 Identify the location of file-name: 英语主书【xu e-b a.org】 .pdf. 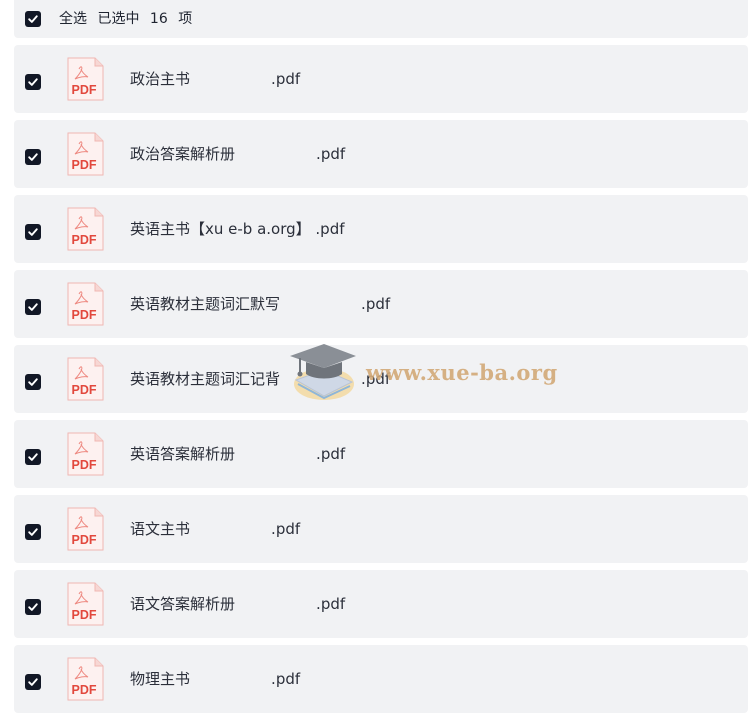
(237, 229).